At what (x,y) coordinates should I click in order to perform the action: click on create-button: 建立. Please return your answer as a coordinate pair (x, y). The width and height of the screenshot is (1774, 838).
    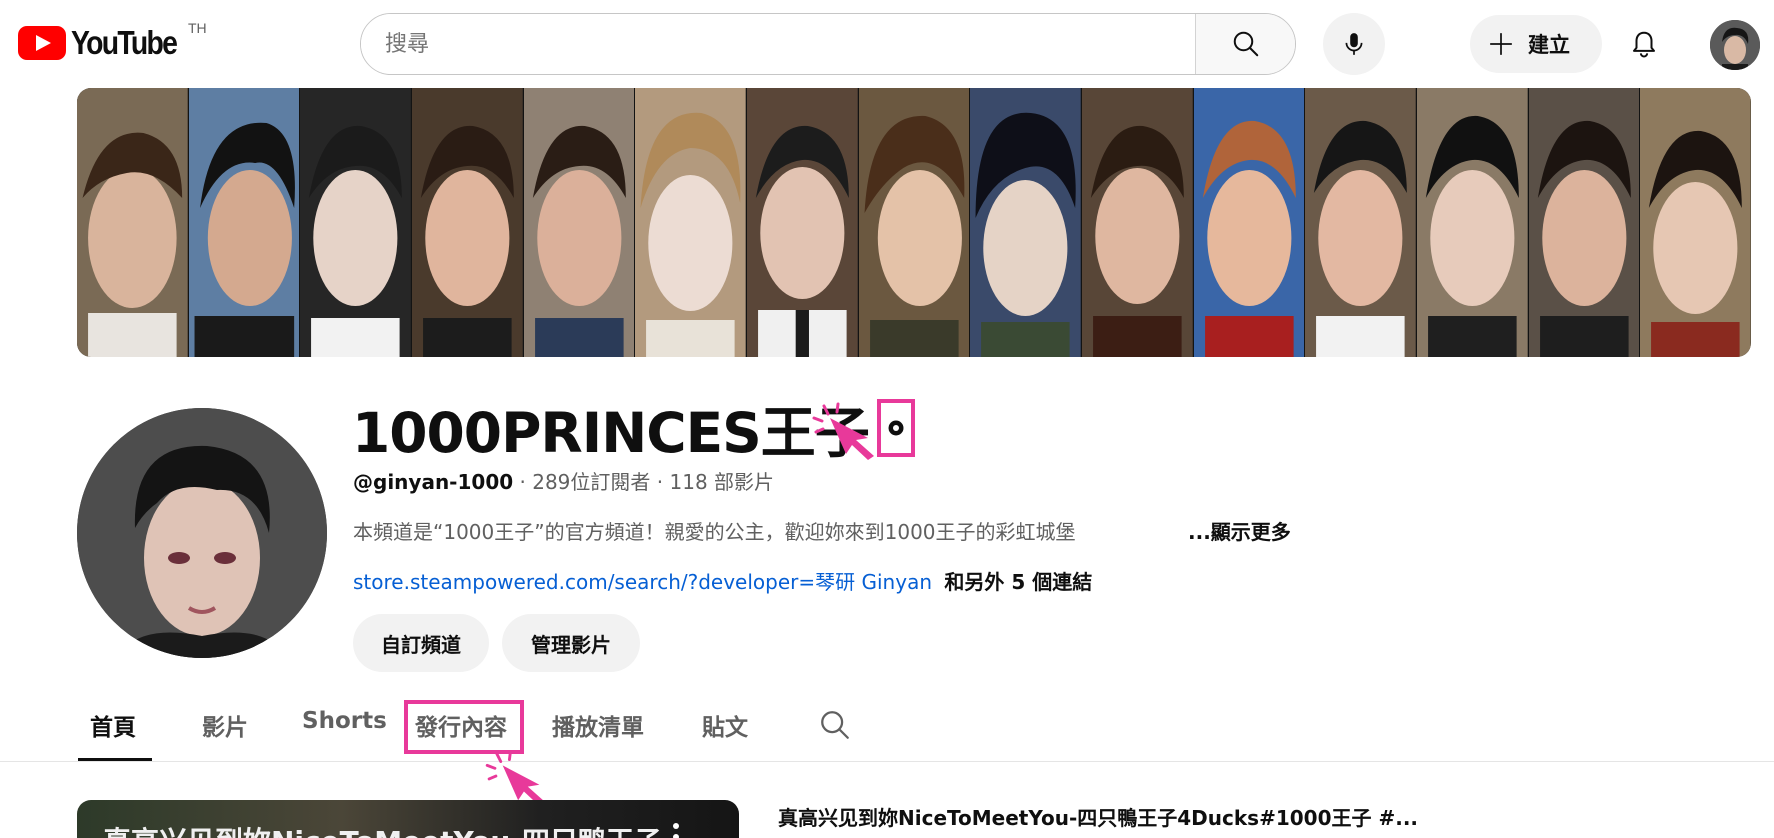
    Looking at the image, I should click on (1536, 44).